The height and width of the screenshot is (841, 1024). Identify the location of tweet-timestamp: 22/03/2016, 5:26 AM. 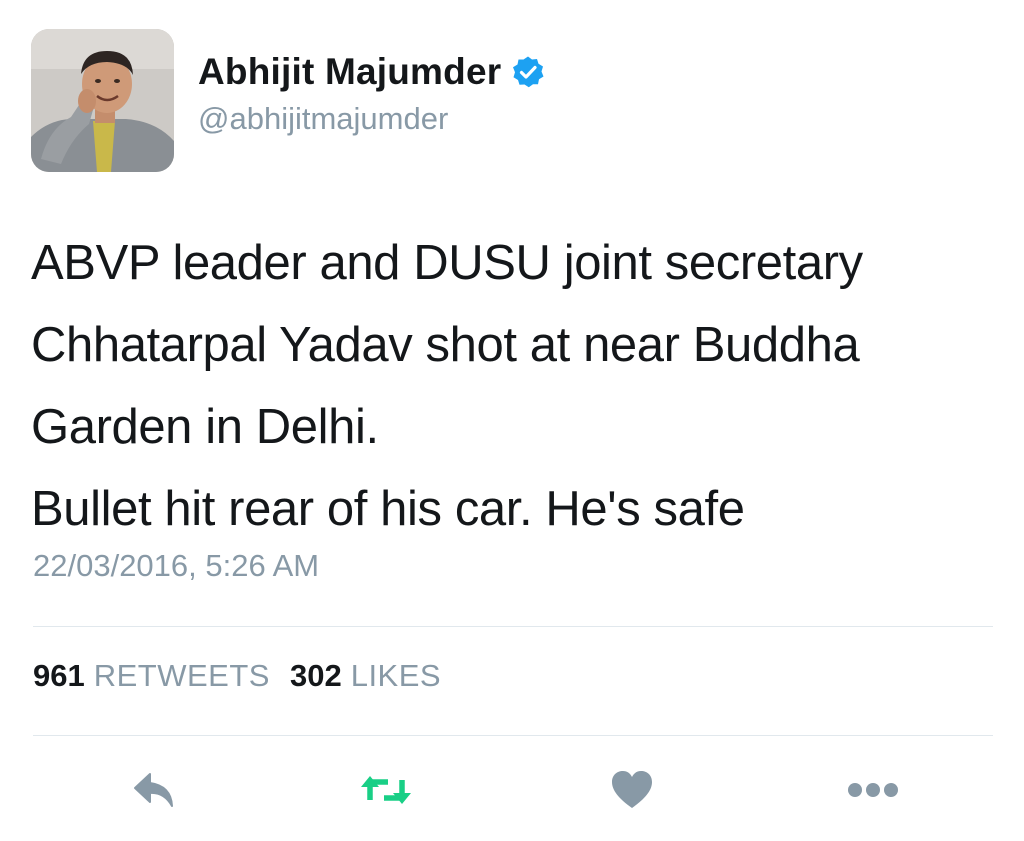
(176, 565).